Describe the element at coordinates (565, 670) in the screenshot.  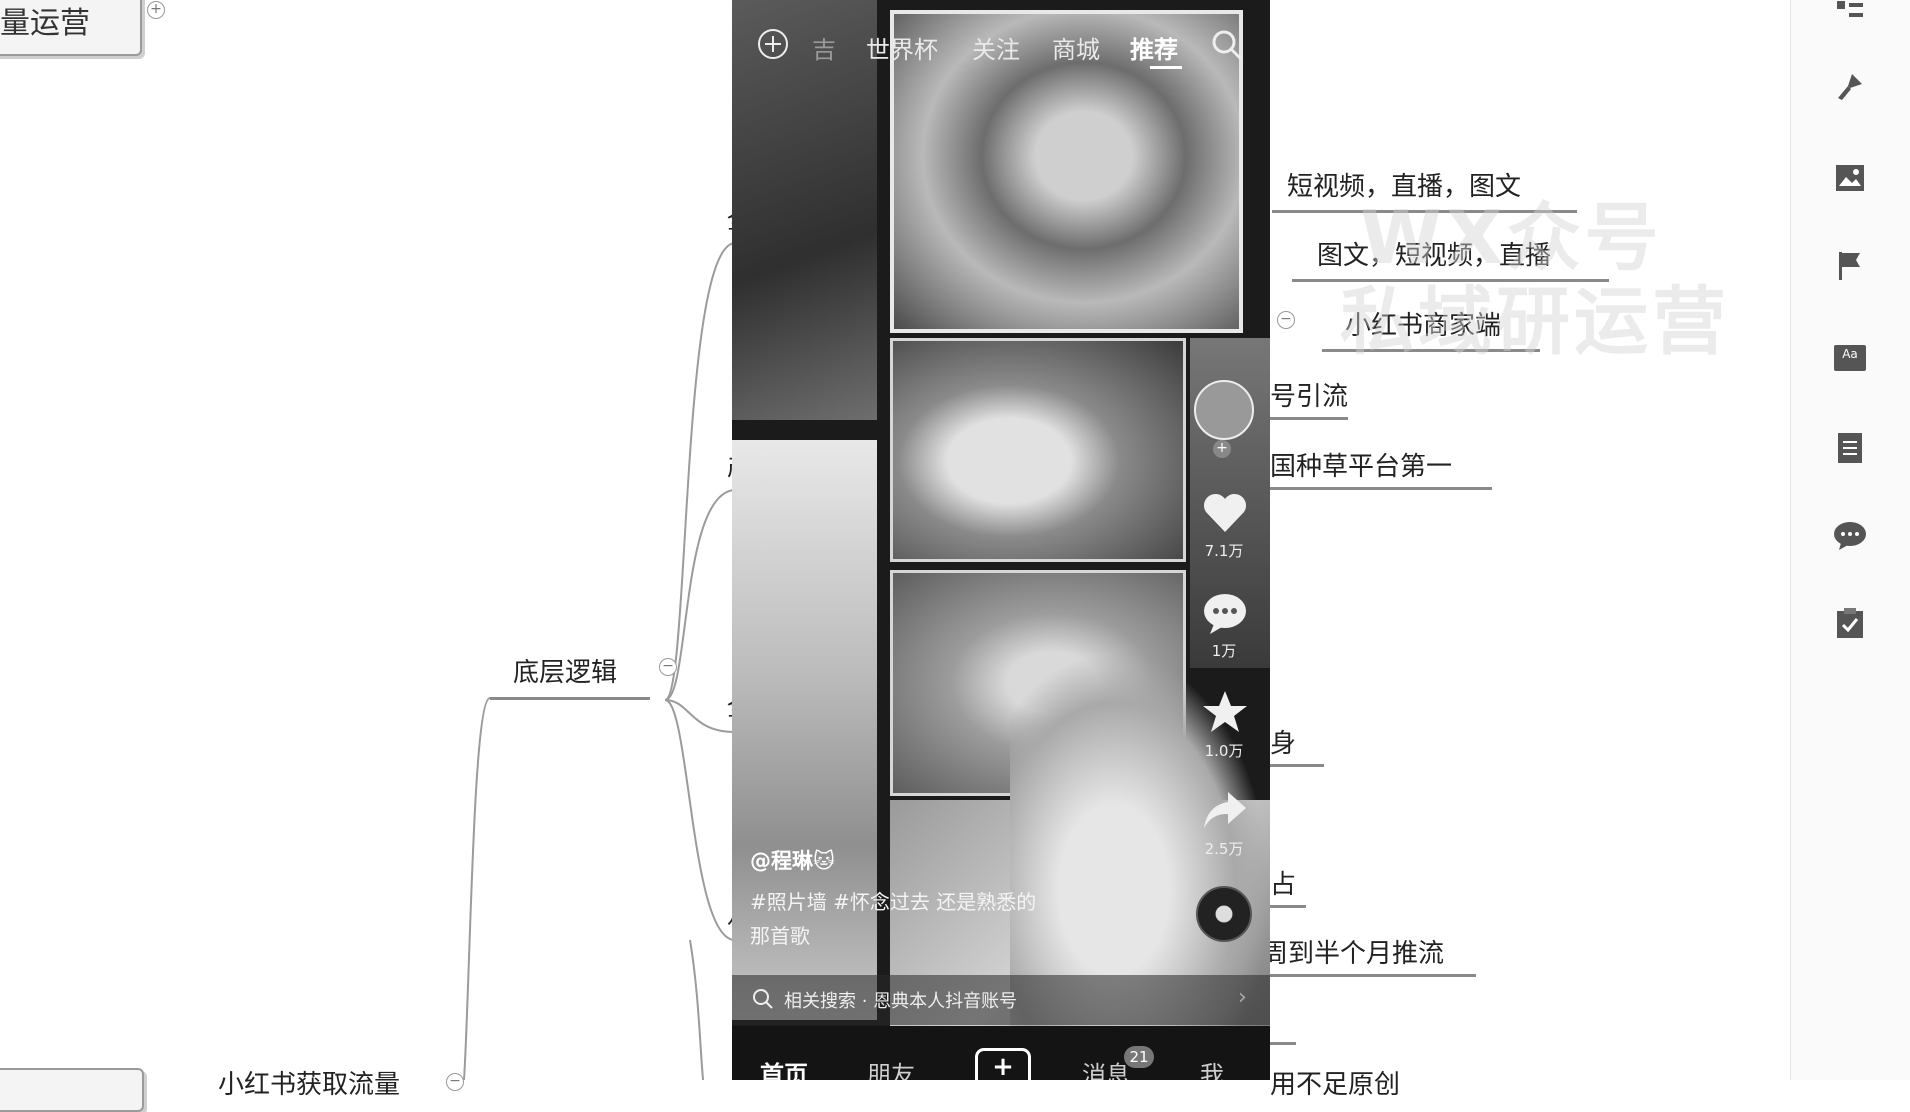
I see `mindmap-node-central: 底层逻辑` at that location.